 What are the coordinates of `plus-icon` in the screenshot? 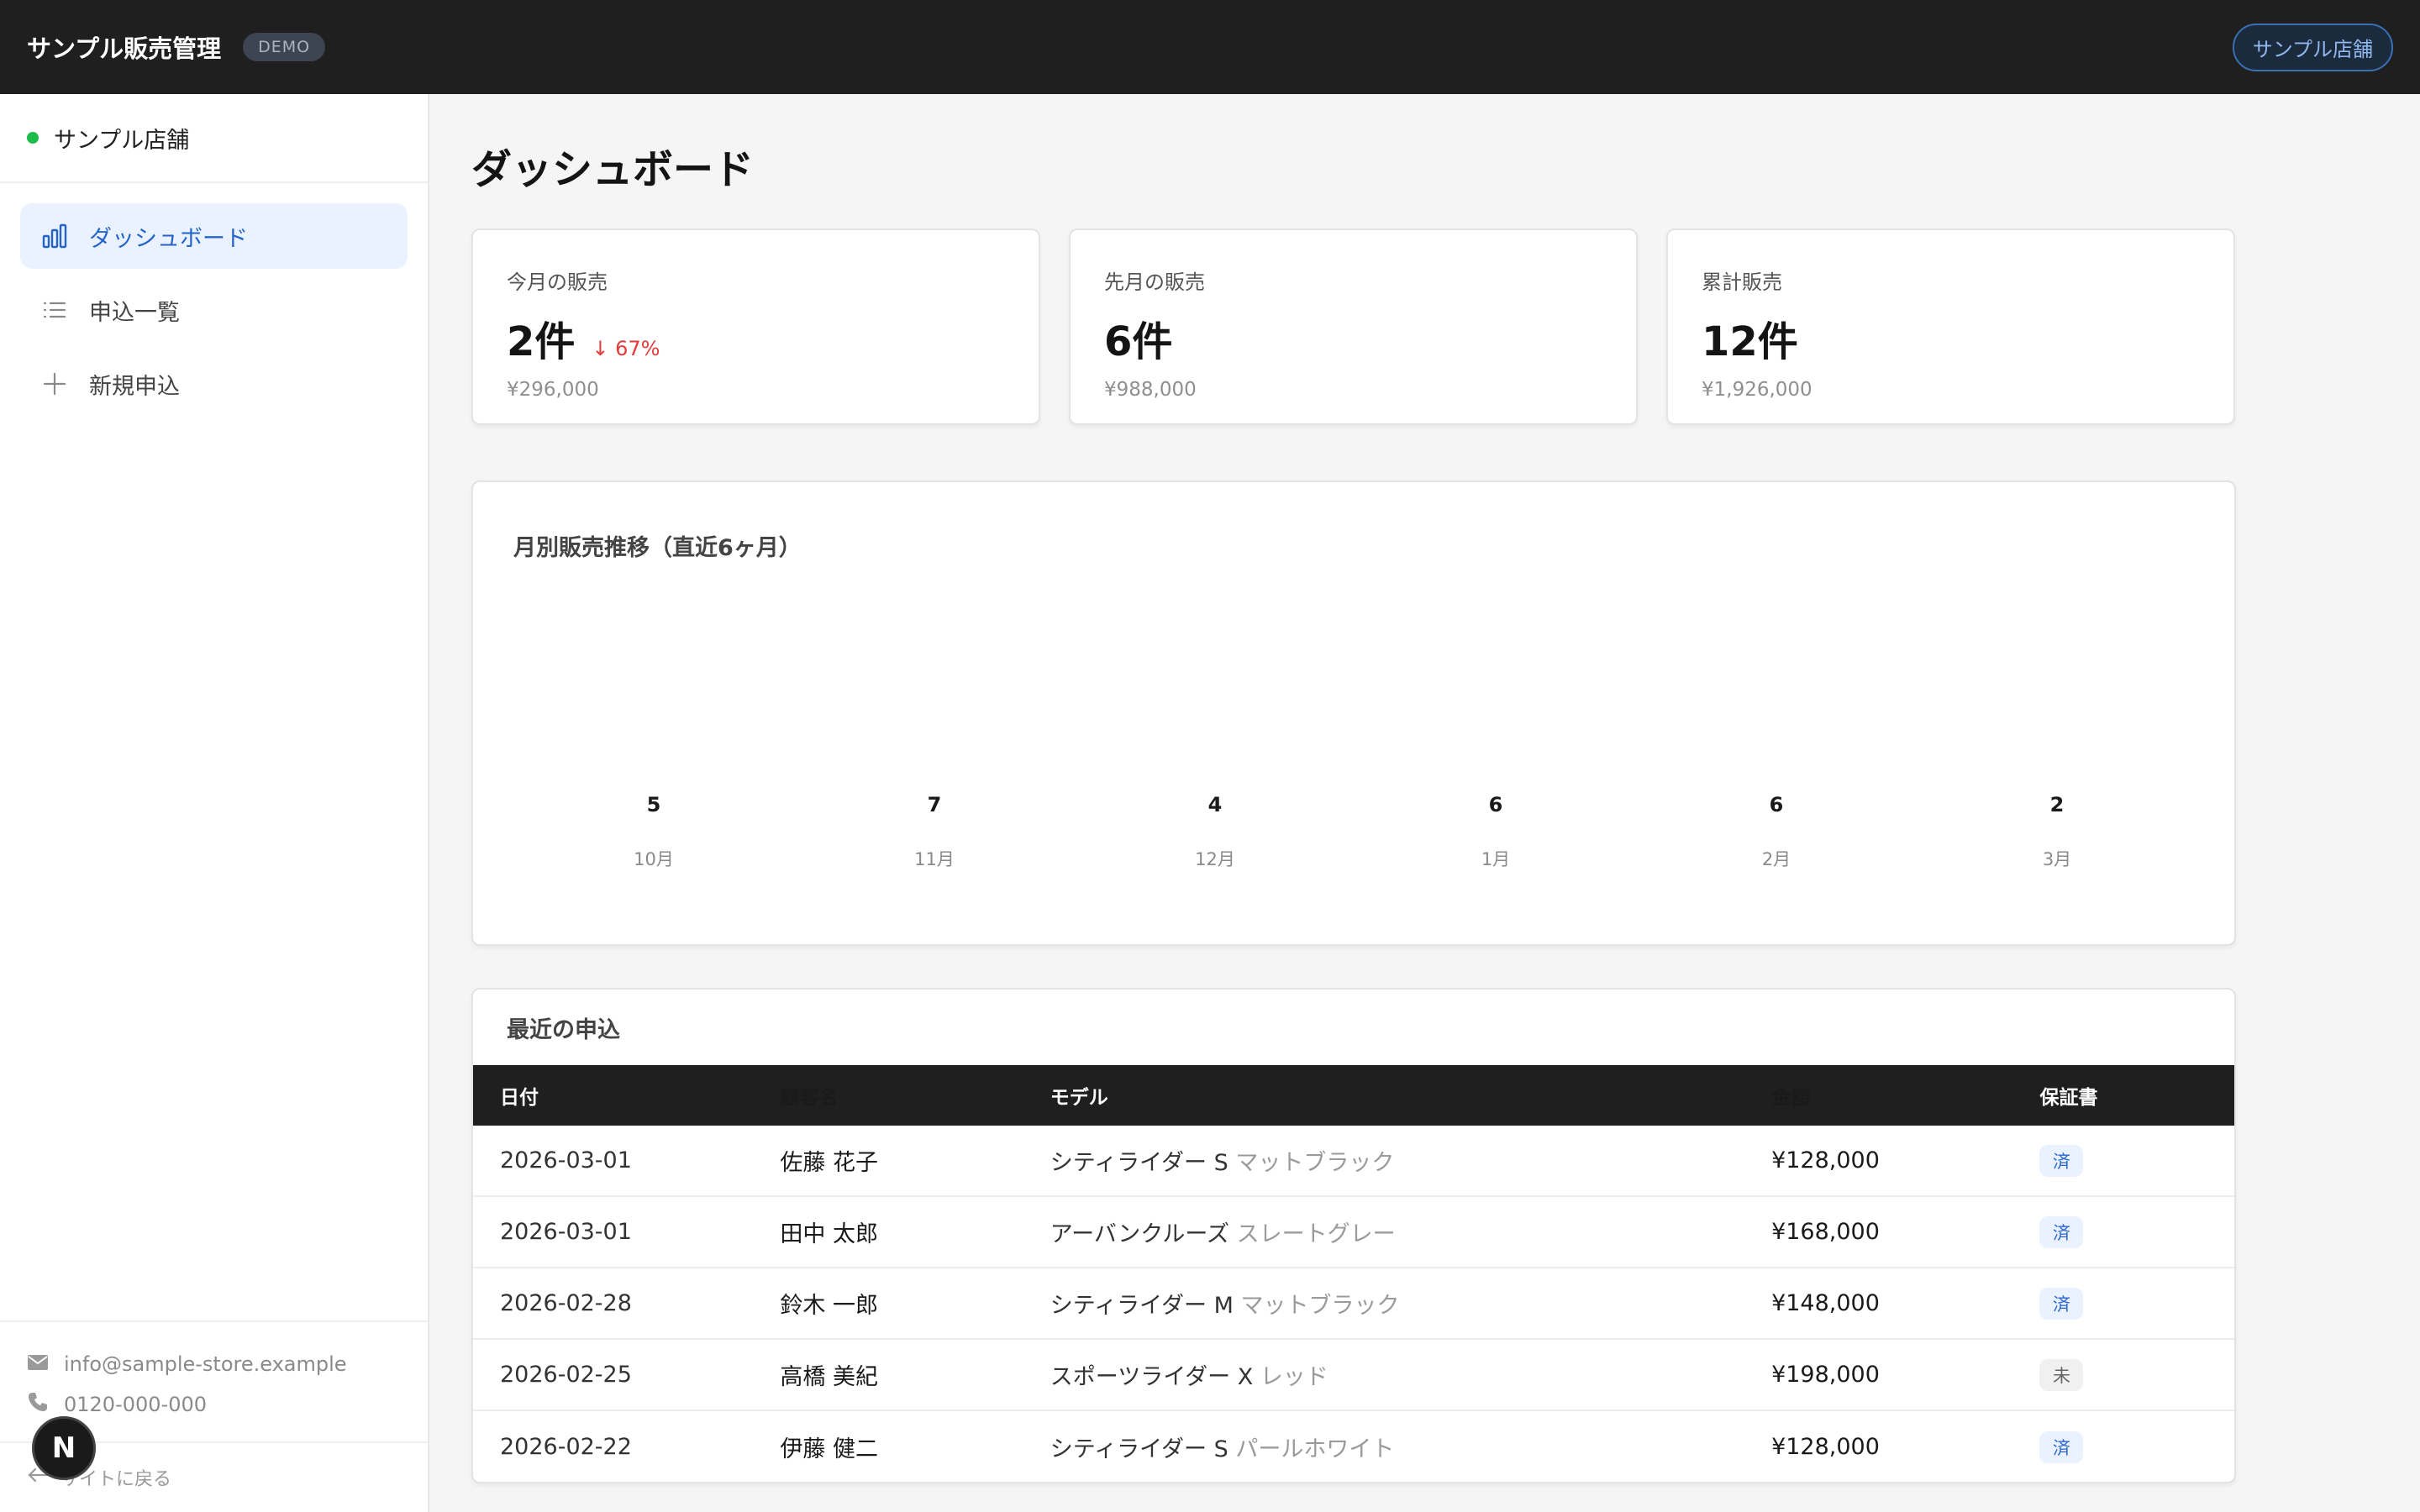 It's located at (54, 384).